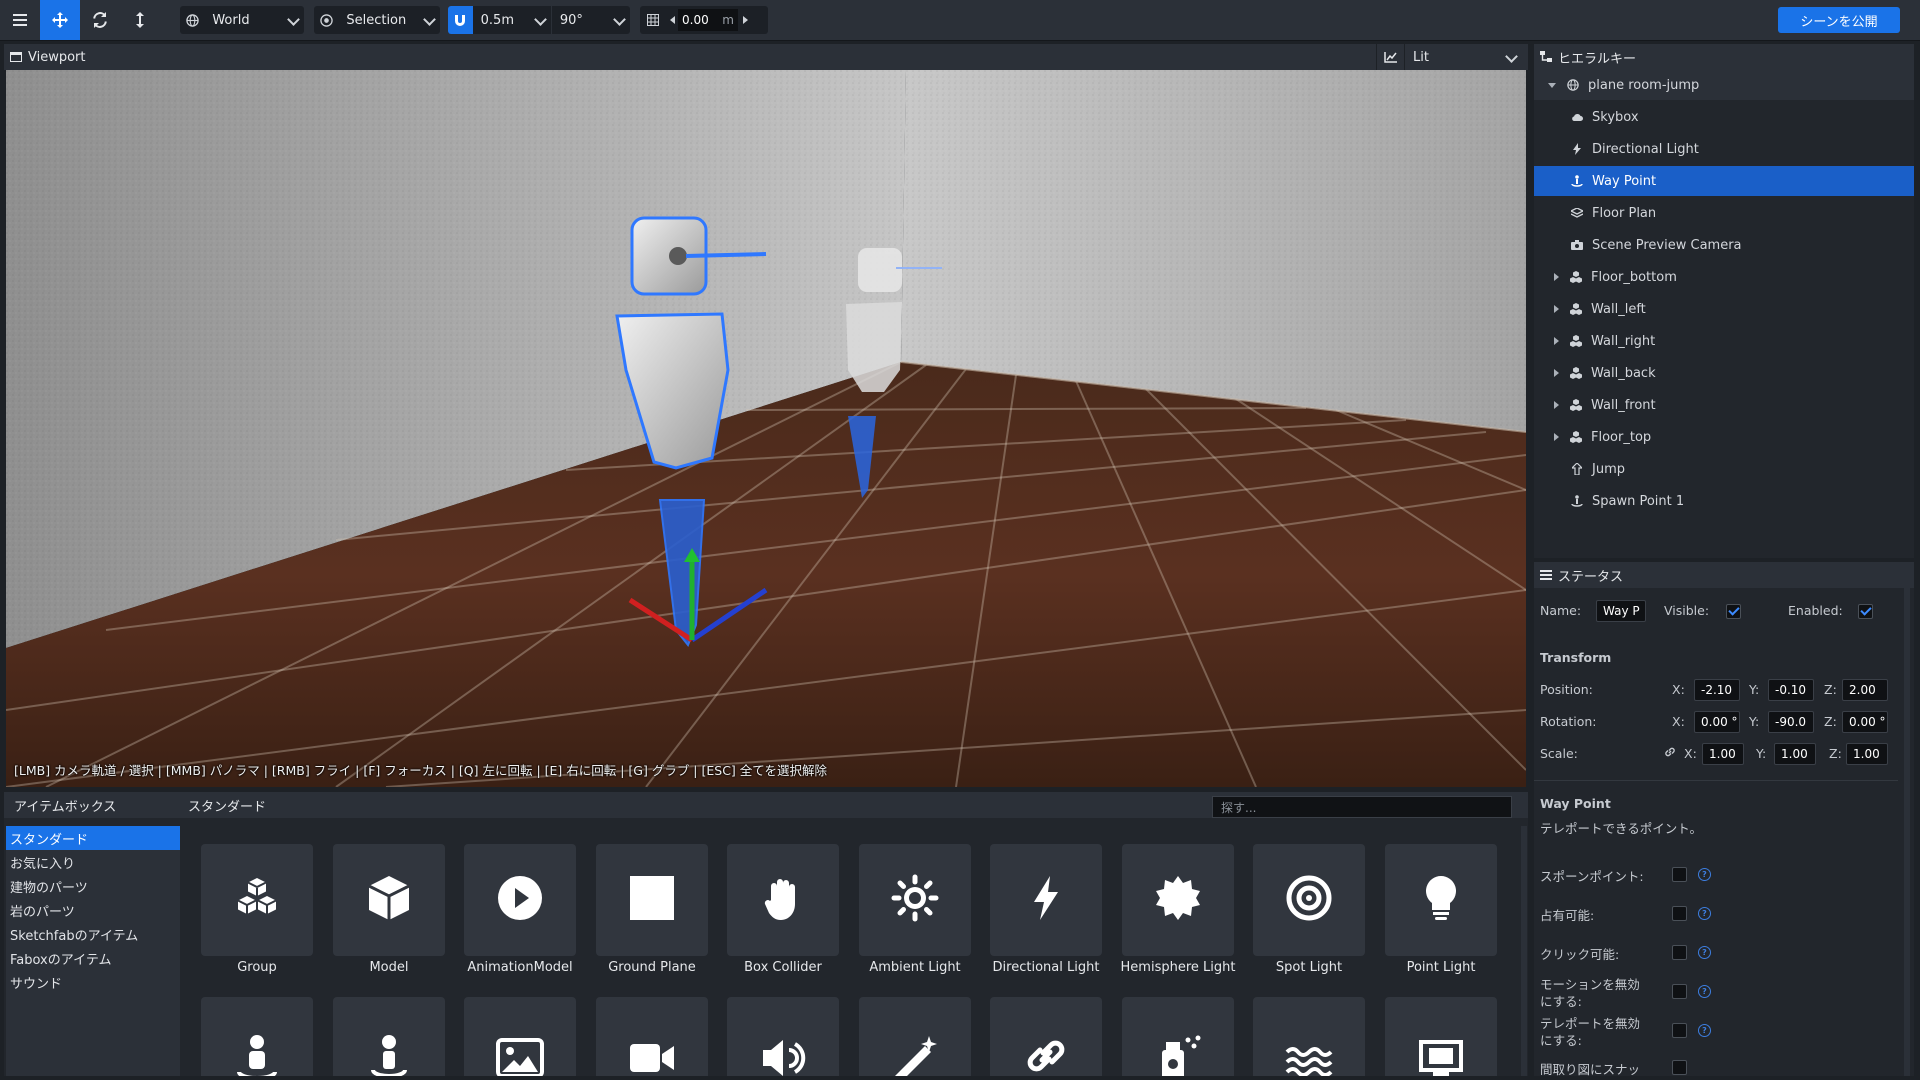 This screenshot has height=1080, width=1920. I want to click on hierarchy-item-wall-right: Wall_right, so click(1724, 341).